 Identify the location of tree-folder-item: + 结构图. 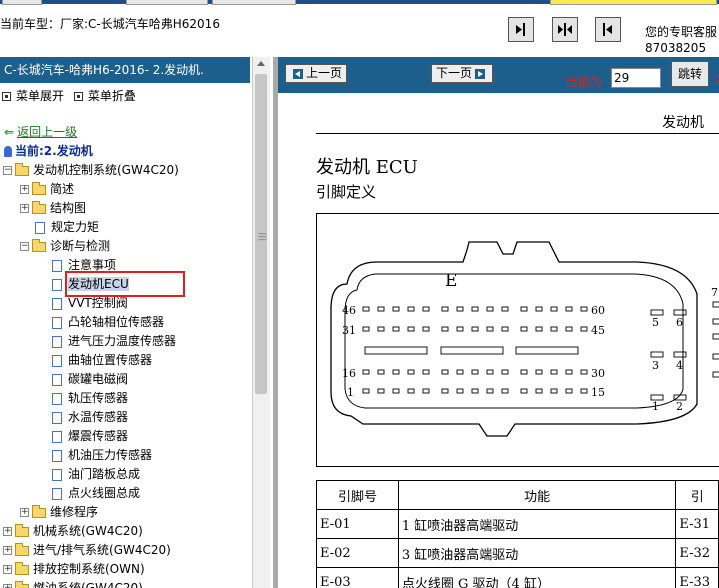
(53, 208).